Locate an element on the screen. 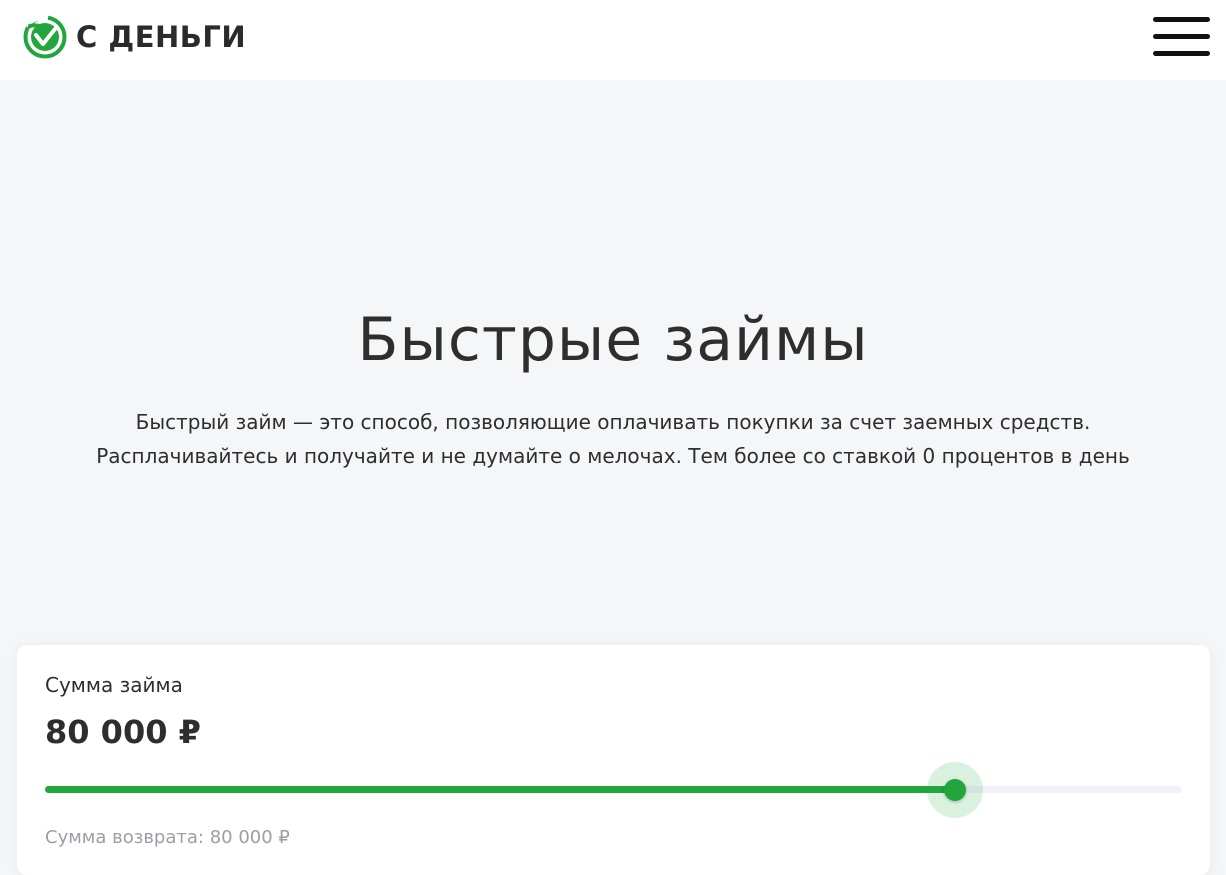 This screenshot has width=1226, height=875. hamburger-menu-icon is located at coordinates (1181, 36).